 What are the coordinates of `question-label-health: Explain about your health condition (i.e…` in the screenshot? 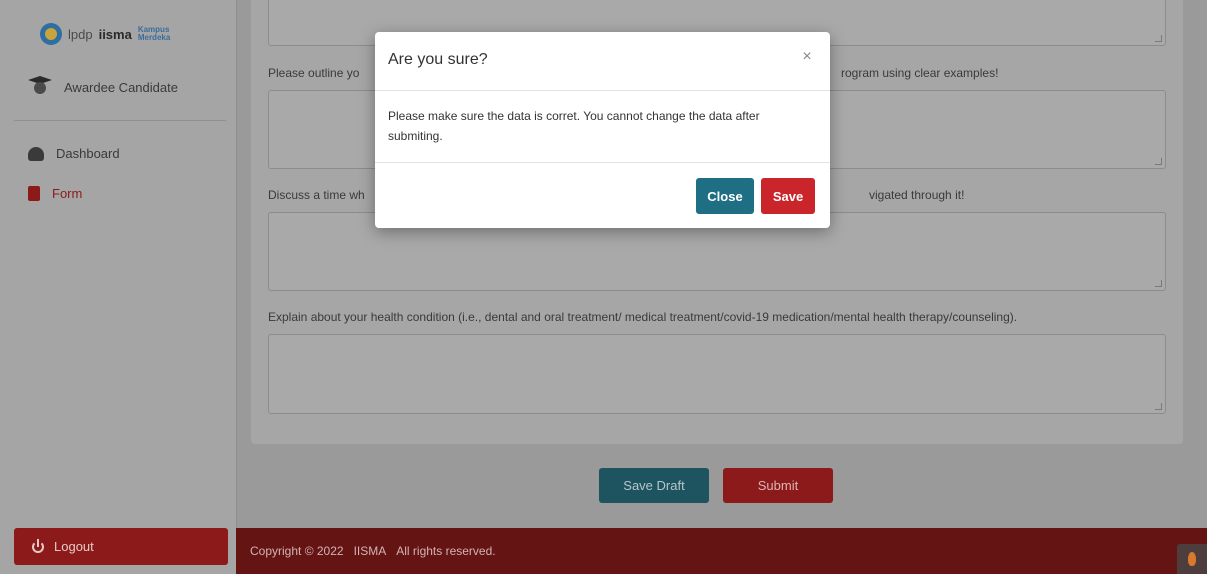 It's located at (643, 317).